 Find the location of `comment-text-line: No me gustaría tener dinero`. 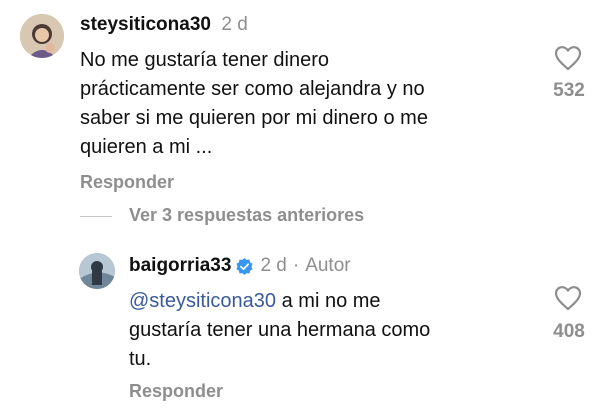

comment-text-line: No me gustaría tener dinero is located at coordinates (205, 60).